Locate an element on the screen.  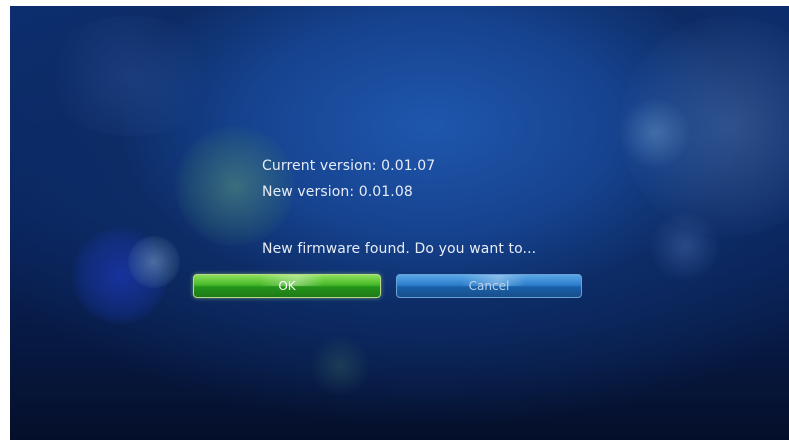
cancel-button-label: Cancel is located at coordinates (489, 286).